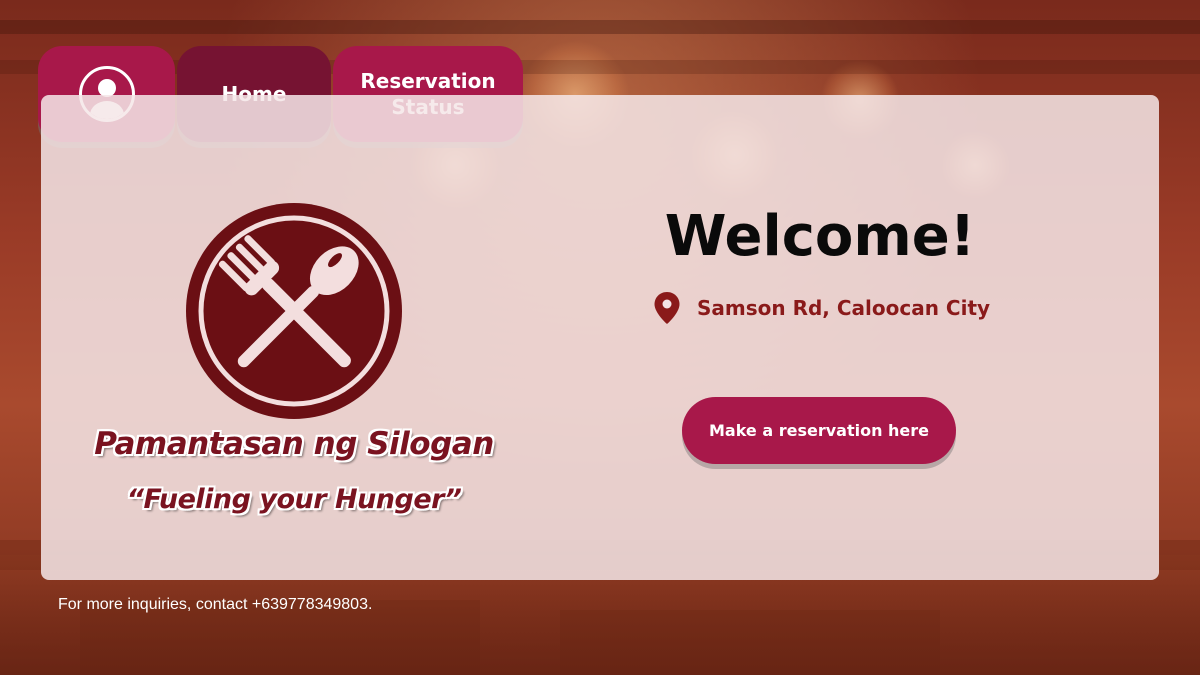 This screenshot has height=675, width=1200. Describe the element at coordinates (844, 308) in the screenshot. I see `location-text: Samson Rd, Caloocan City` at that location.